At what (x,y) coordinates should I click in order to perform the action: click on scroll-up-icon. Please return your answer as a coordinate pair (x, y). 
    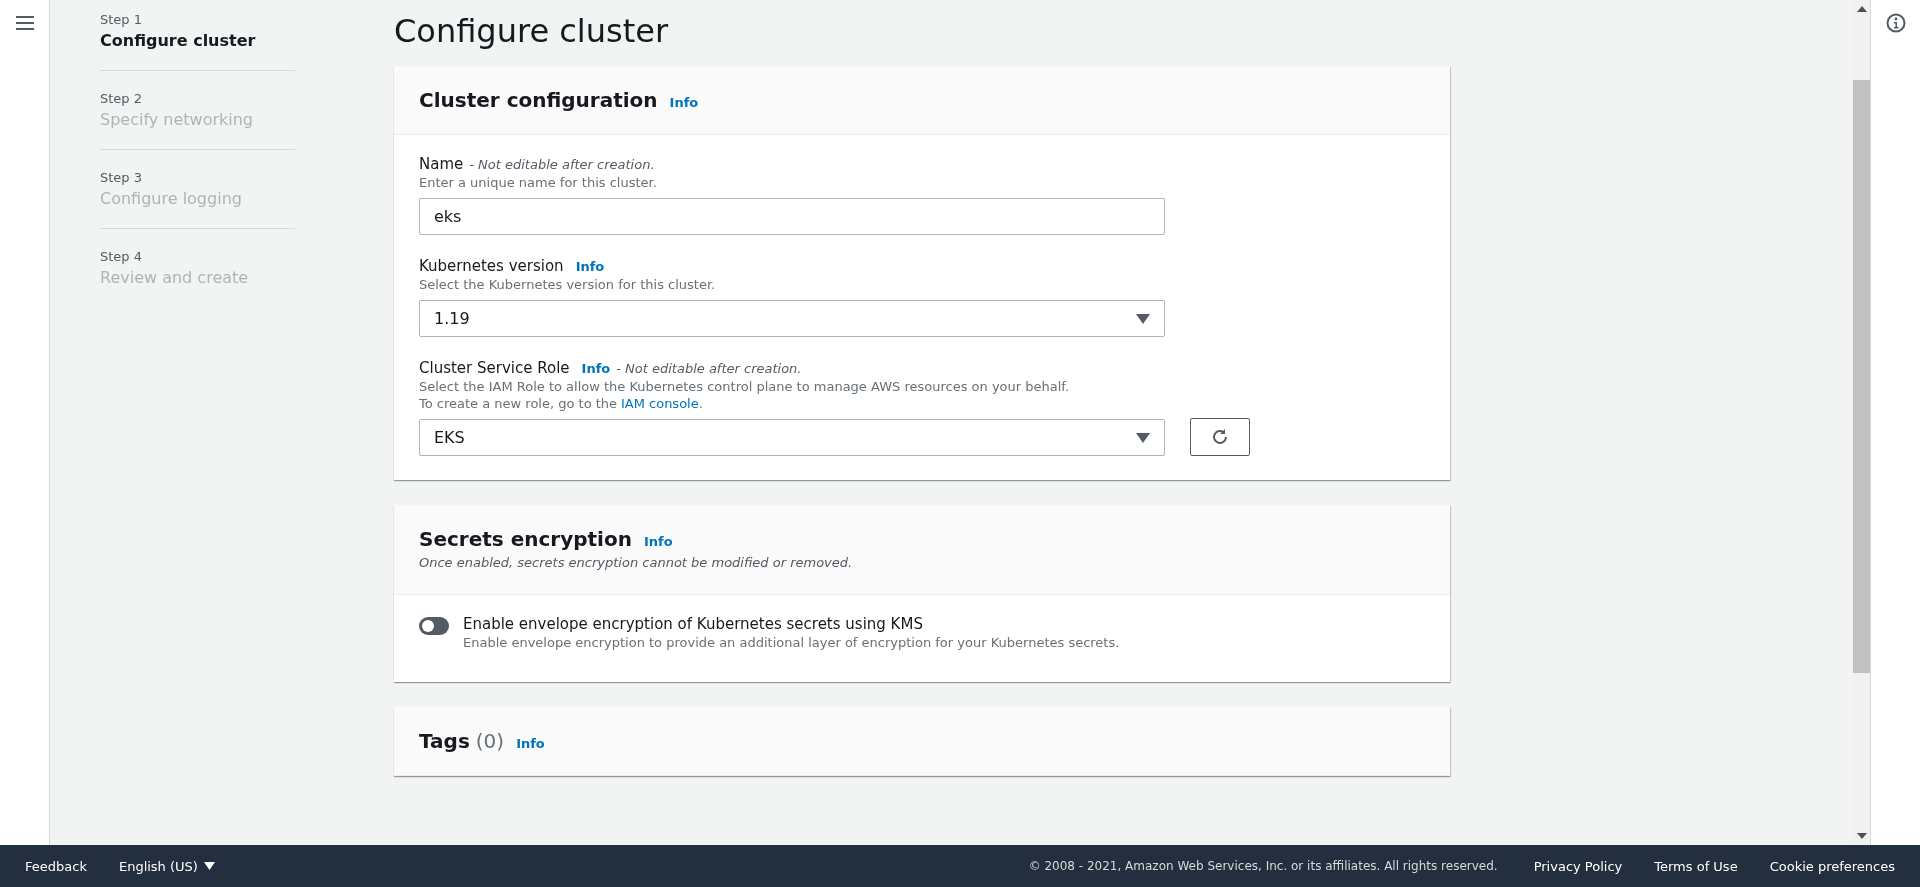
    Looking at the image, I should click on (1861, 9).